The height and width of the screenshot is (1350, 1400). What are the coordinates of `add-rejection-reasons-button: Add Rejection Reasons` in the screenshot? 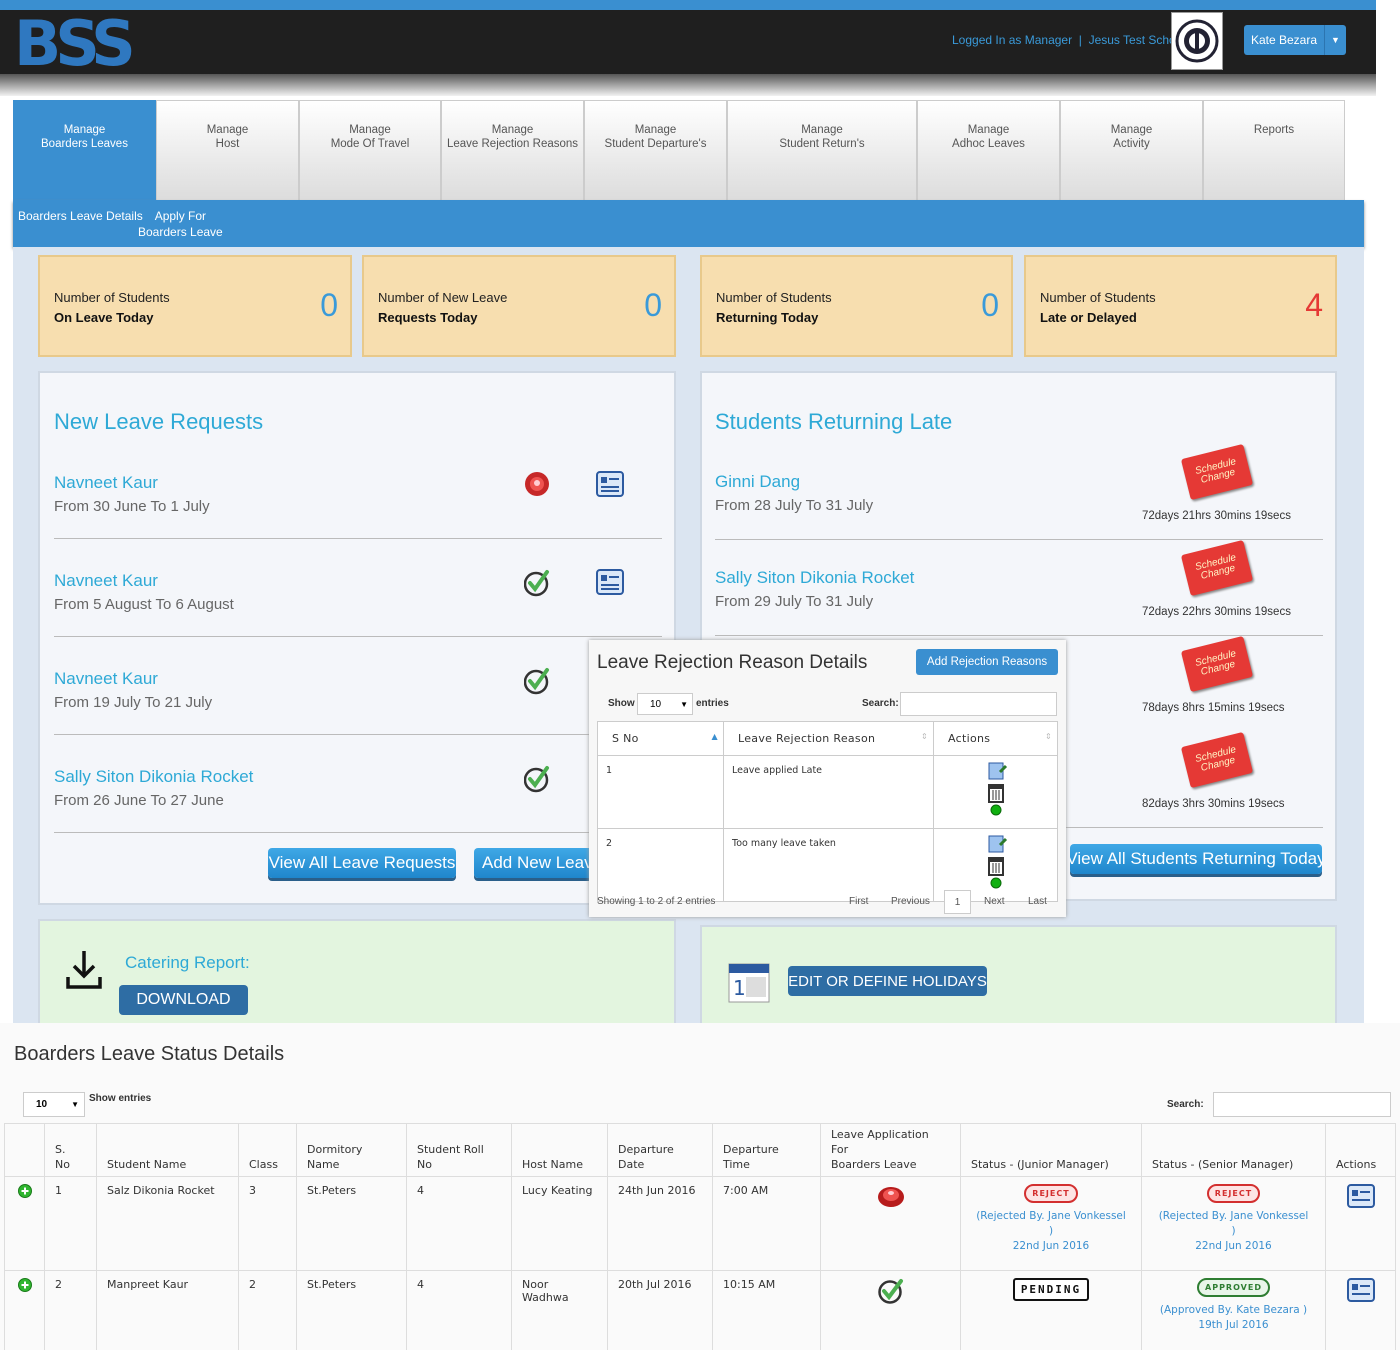 It's located at (987, 662).